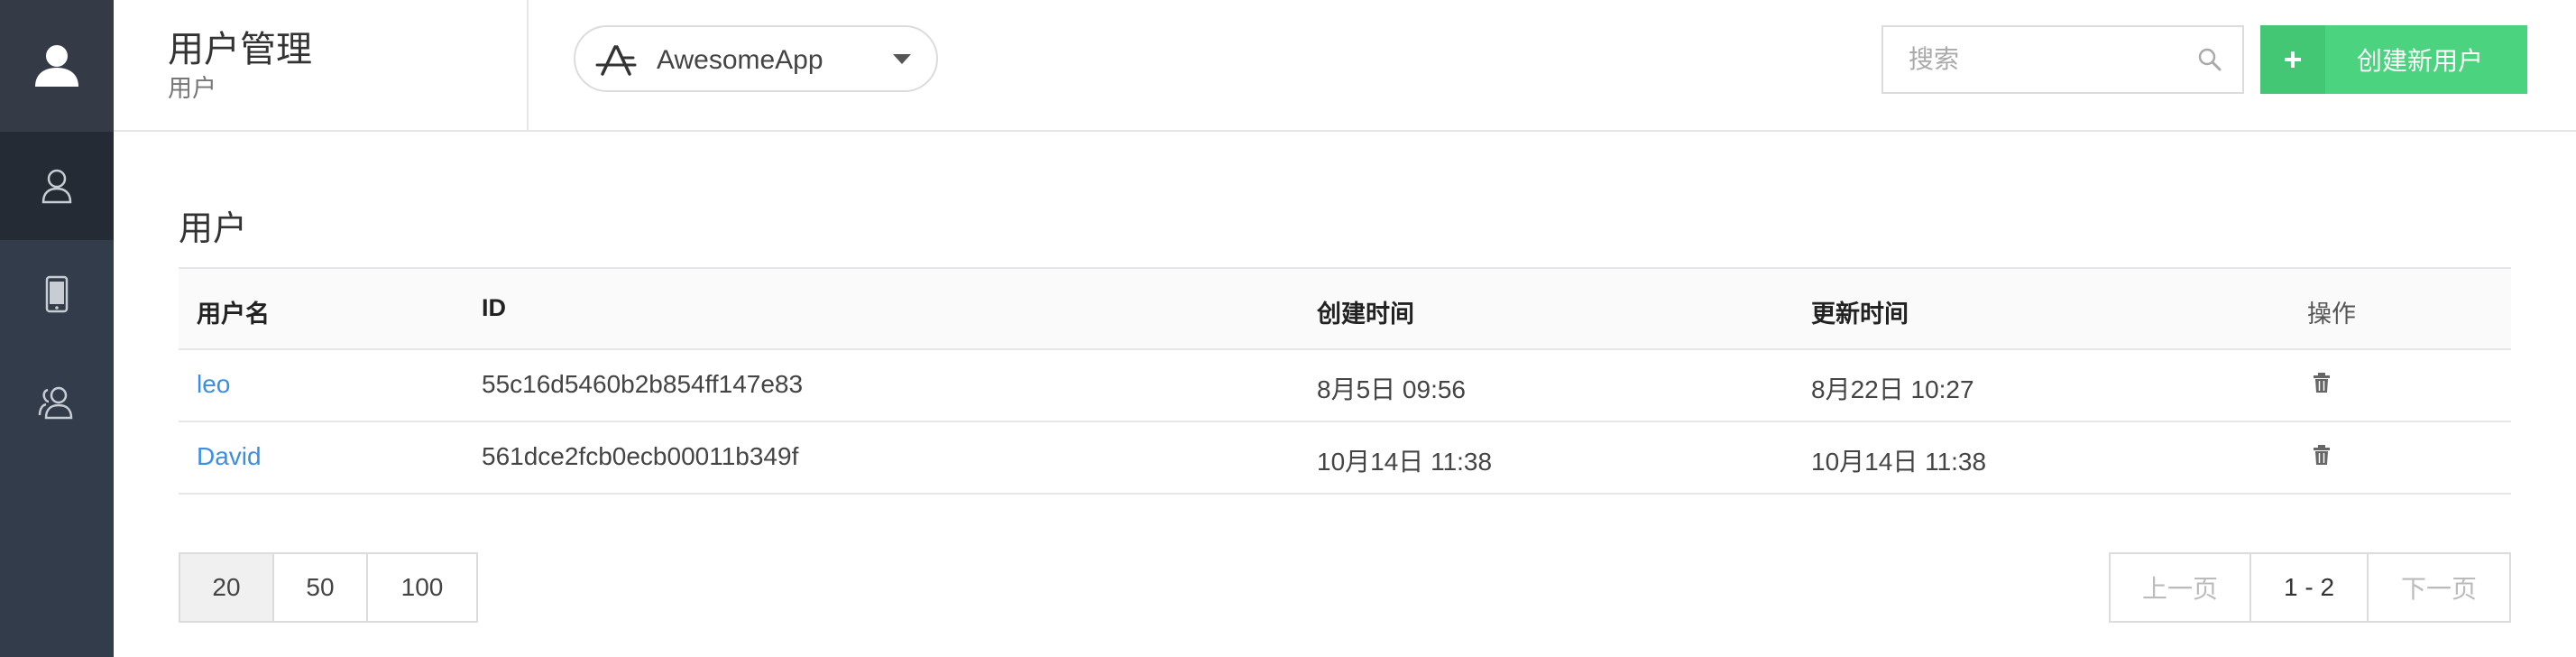  Describe the element at coordinates (494, 307) in the screenshot. I see `column-header-id: ID` at that location.